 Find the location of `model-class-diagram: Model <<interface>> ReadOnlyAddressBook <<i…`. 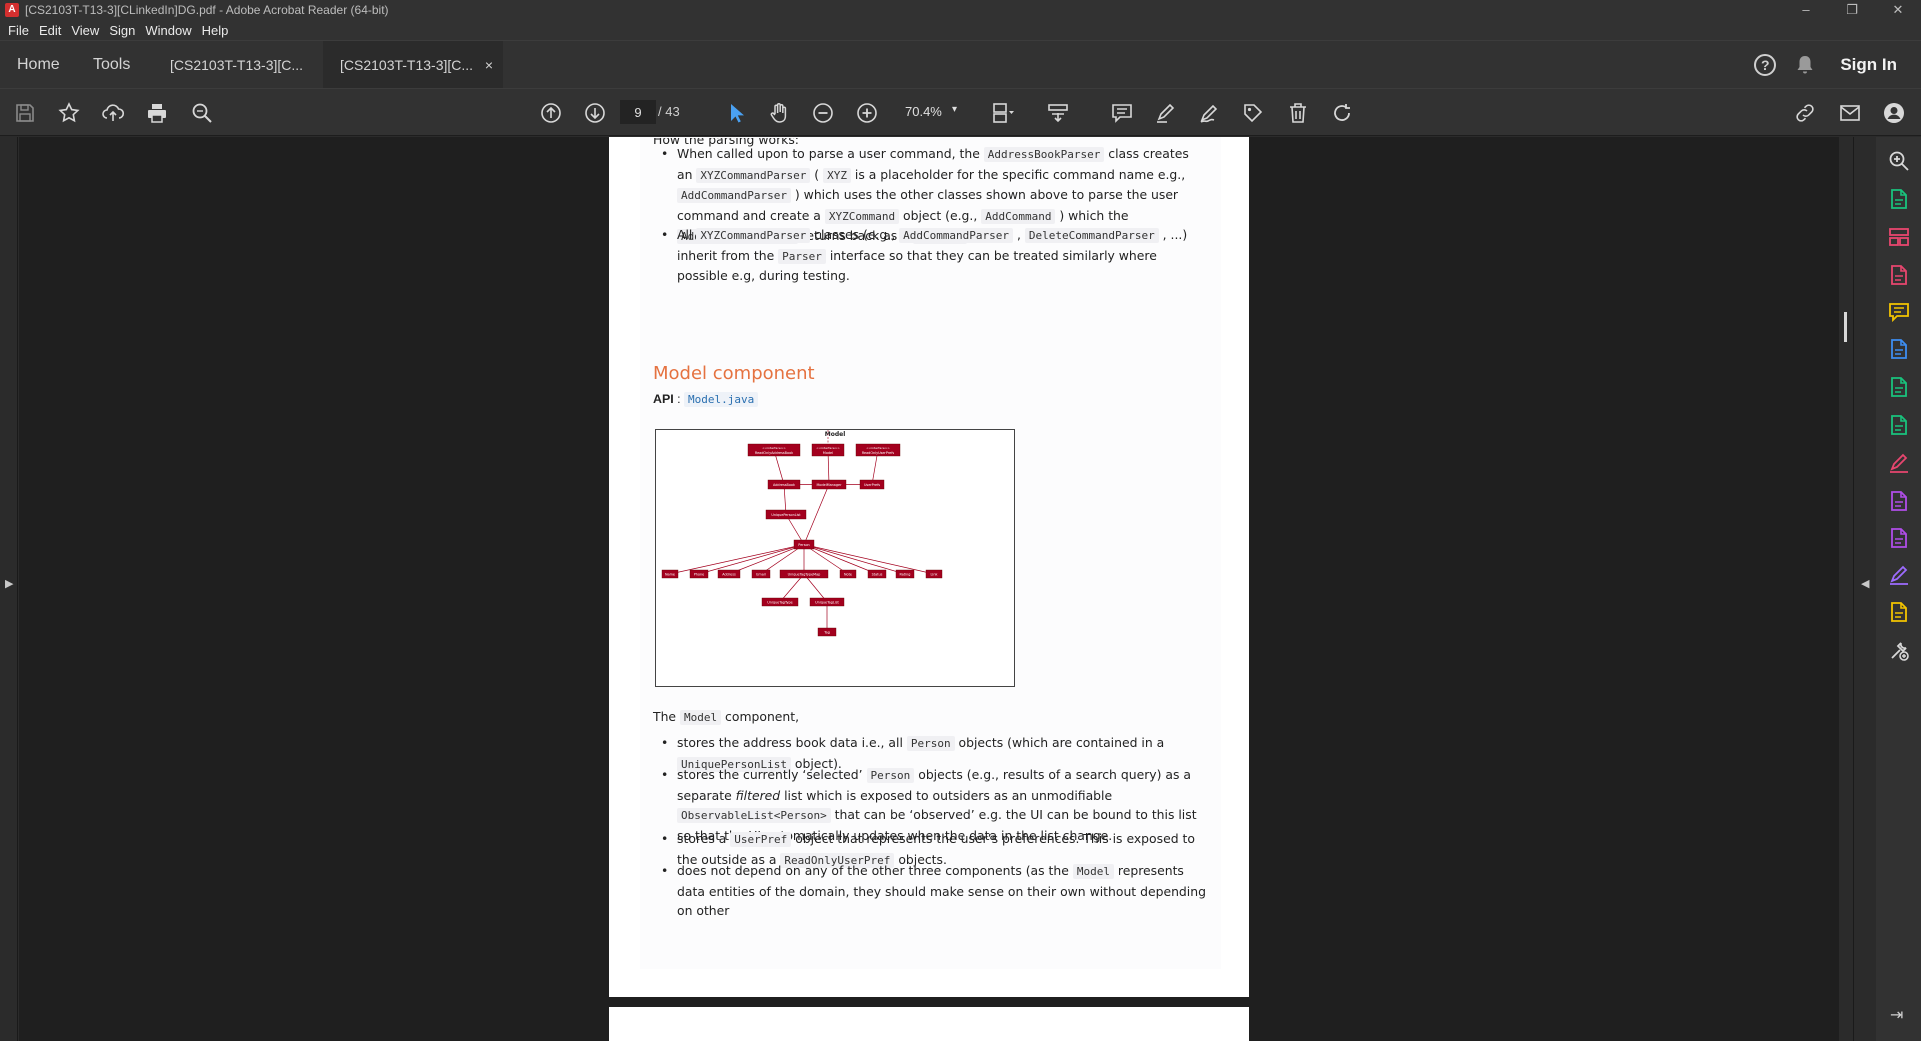

model-class-diagram: Model <<interface>> ReadOnlyAddressBook <<i… is located at coordinates (835, 558).